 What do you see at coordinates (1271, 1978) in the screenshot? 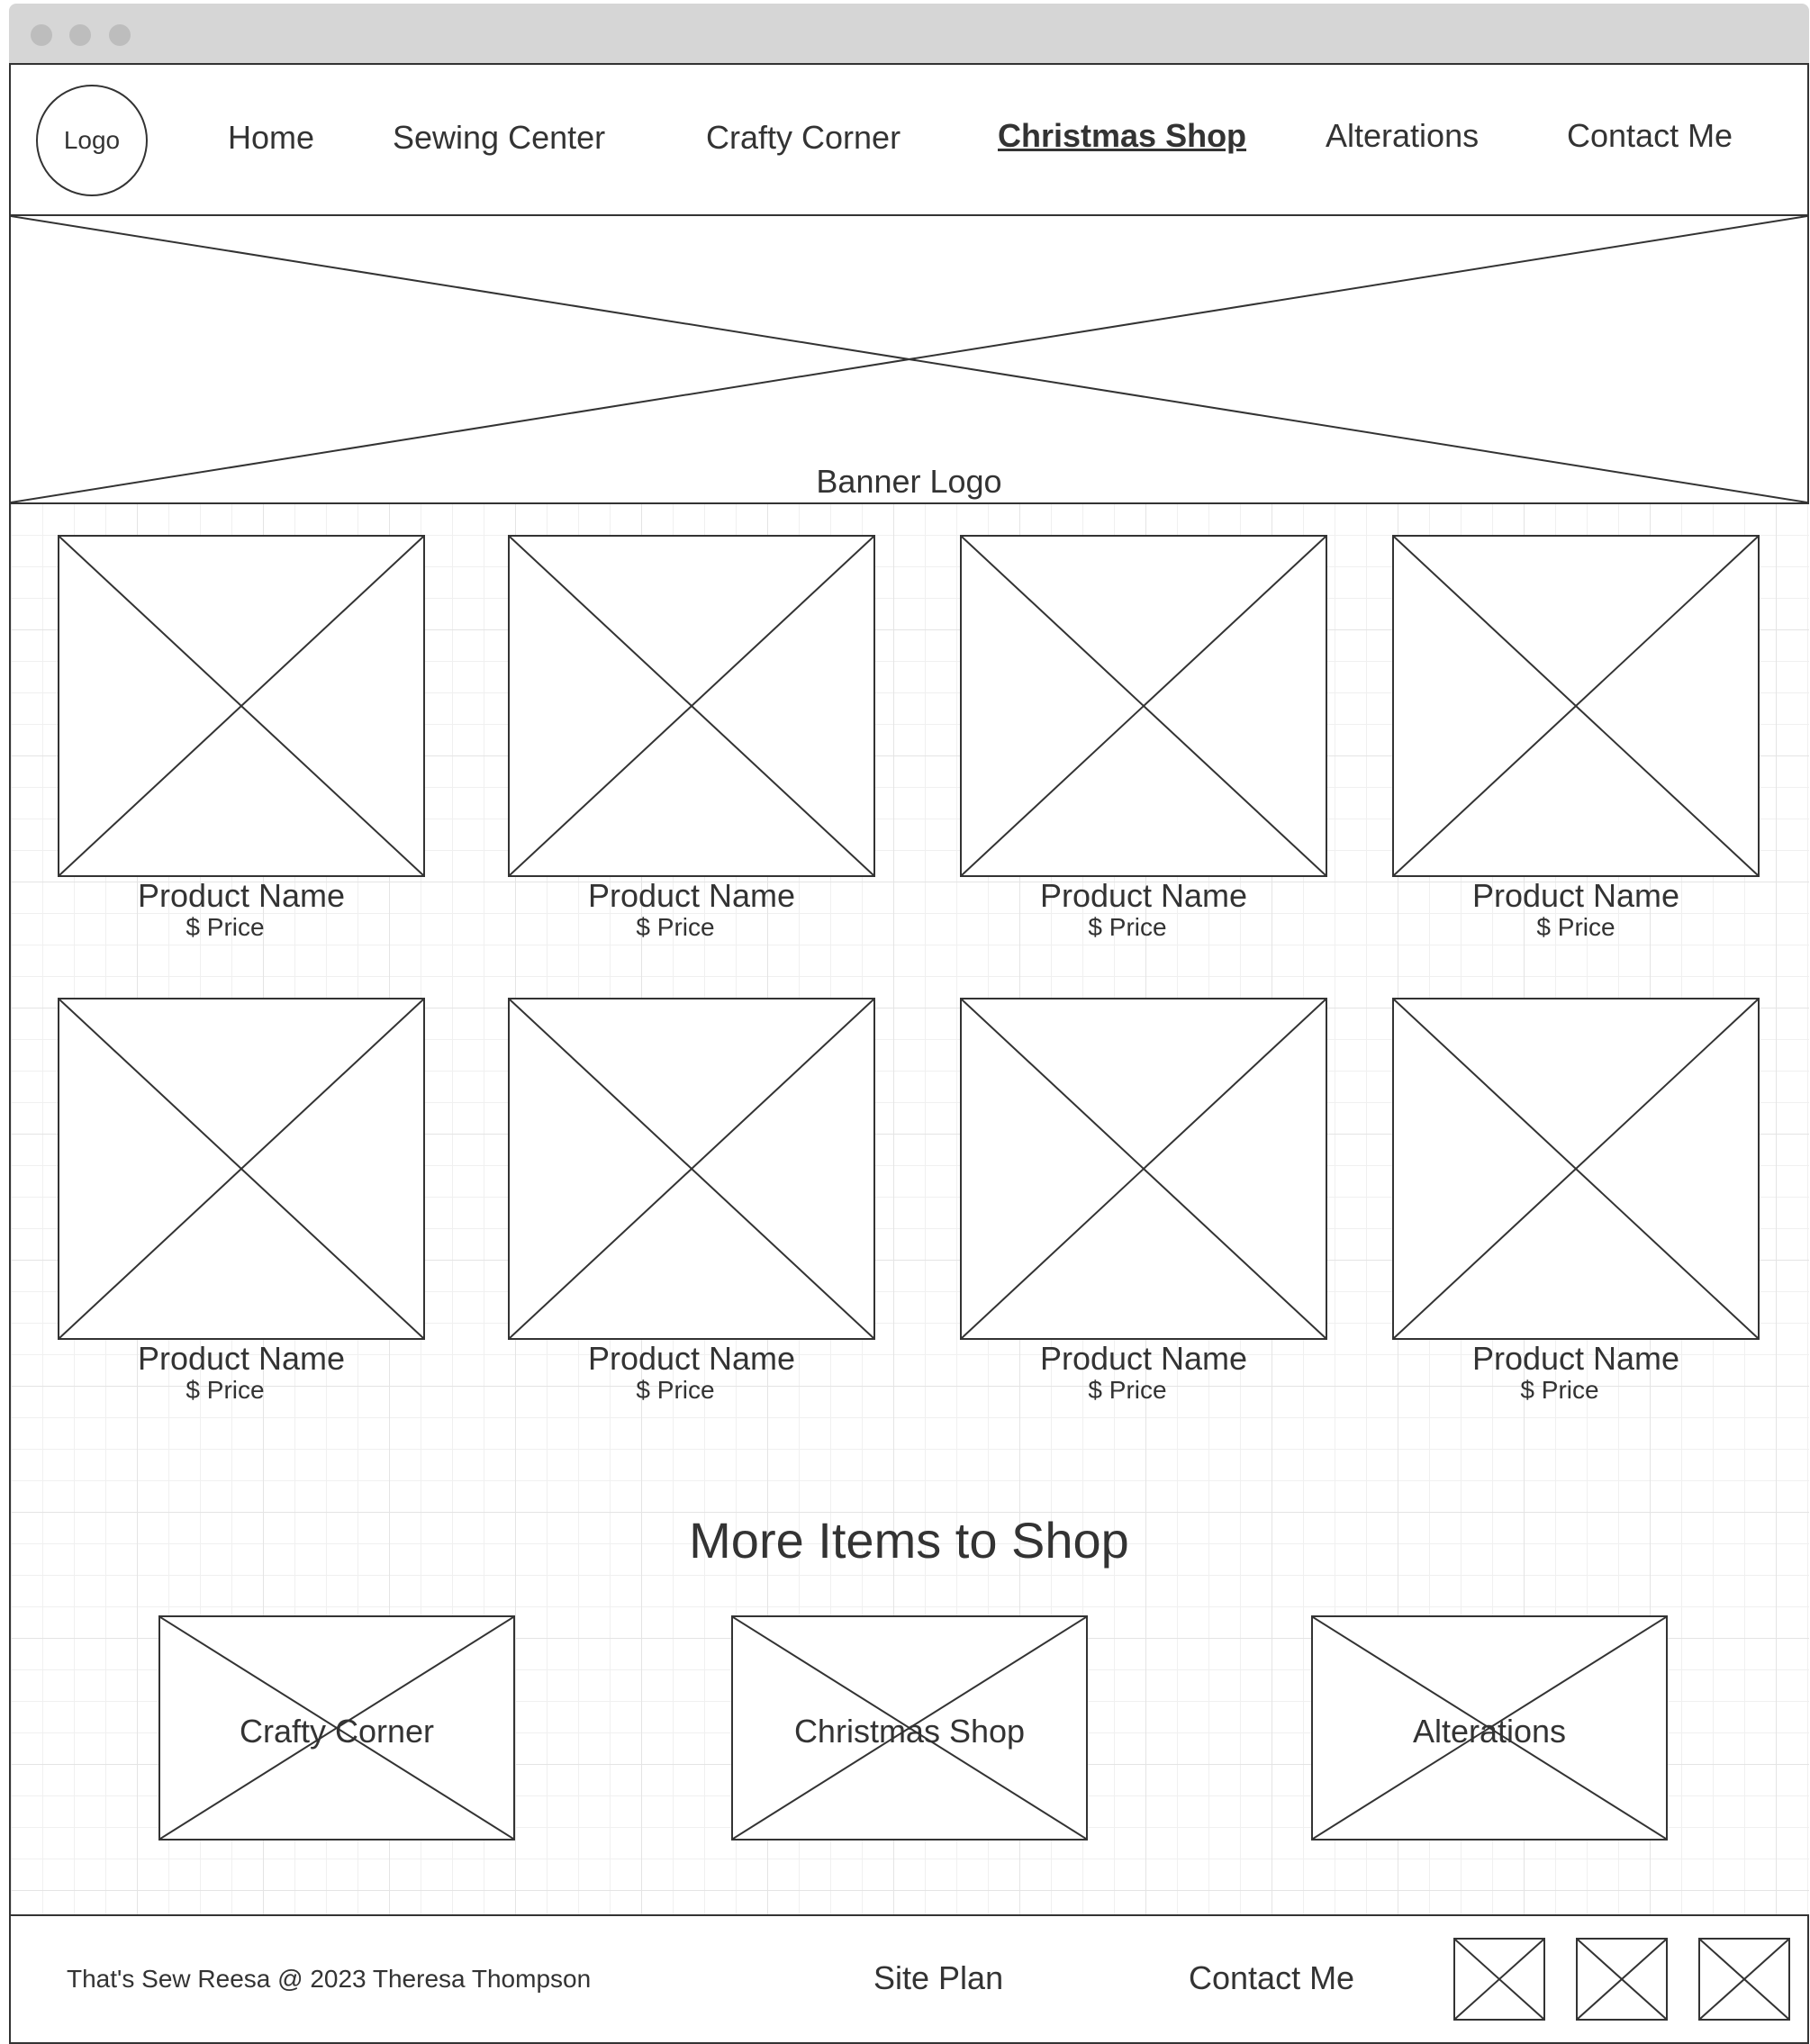
I see `footer-contact-link: Contact Me` at bounding box center [1271, 1978].